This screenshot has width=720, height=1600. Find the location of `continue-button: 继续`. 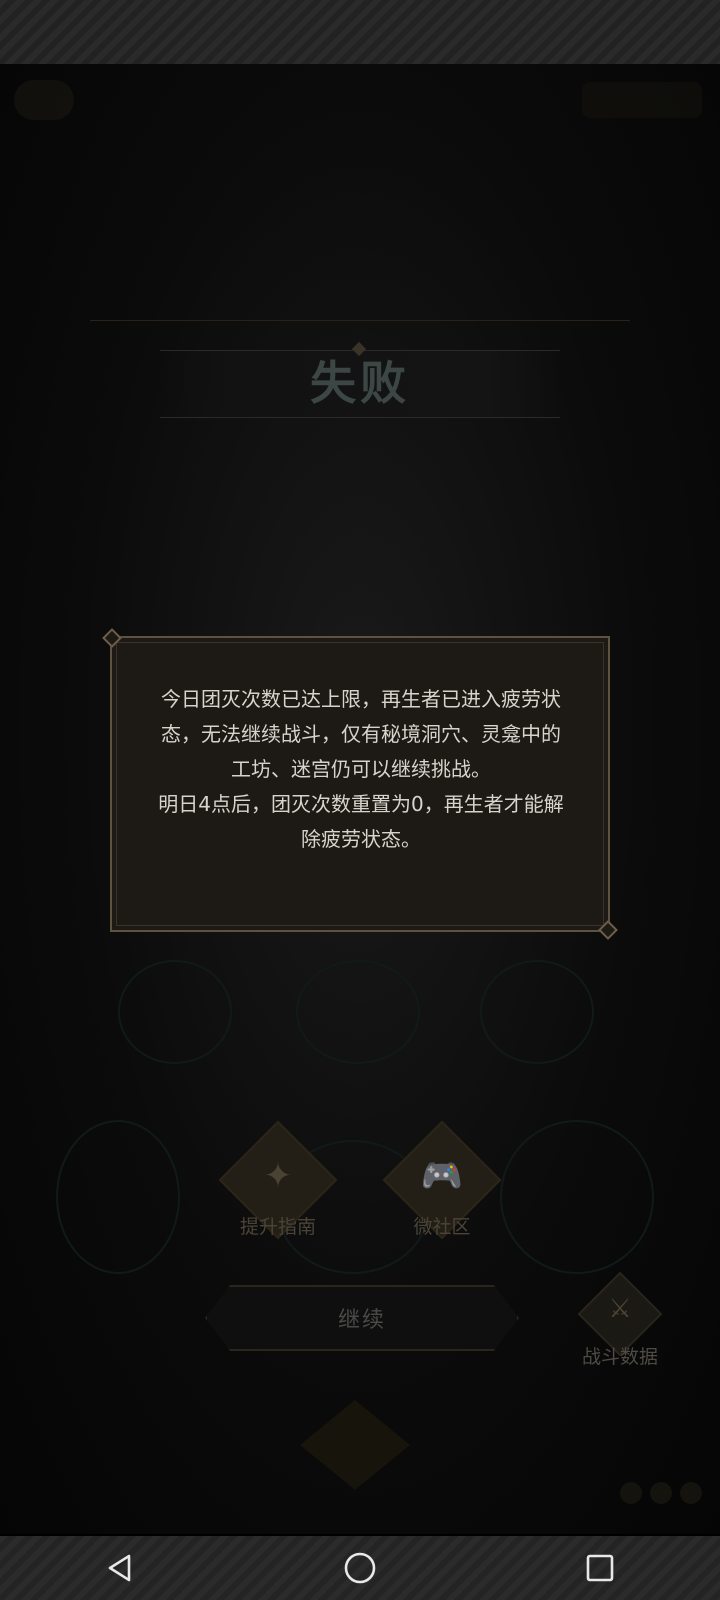

continue-button: 继续 is located at coordinates (362, 1318).